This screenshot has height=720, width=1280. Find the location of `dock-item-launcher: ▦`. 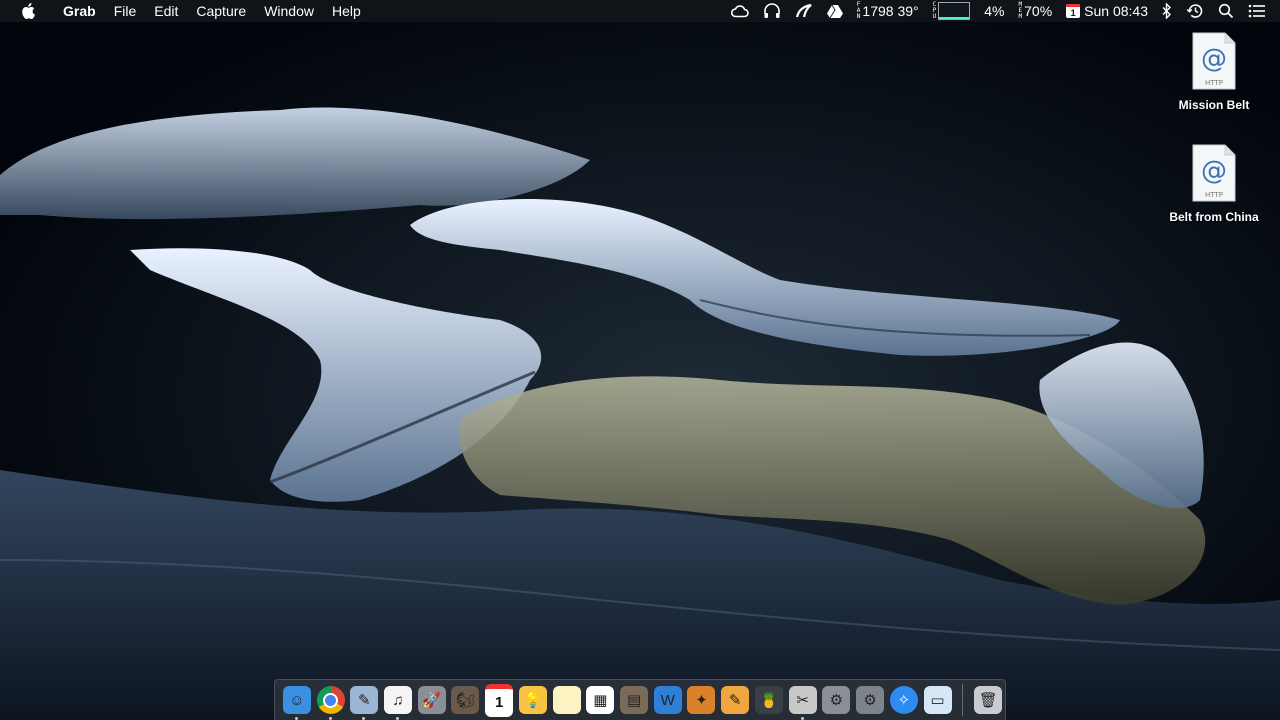

dock-item-launcher: ▦ is located at coordinates (600, 700).